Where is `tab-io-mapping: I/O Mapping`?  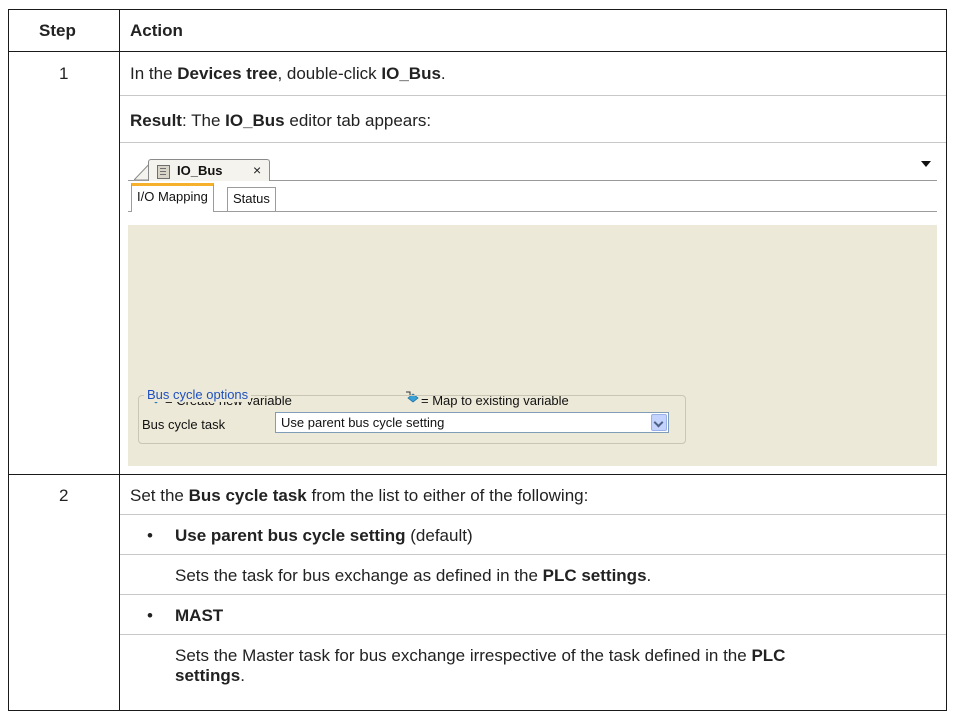
tab-io-mapping: I/O Mapping is located at coordinates (172, 197).